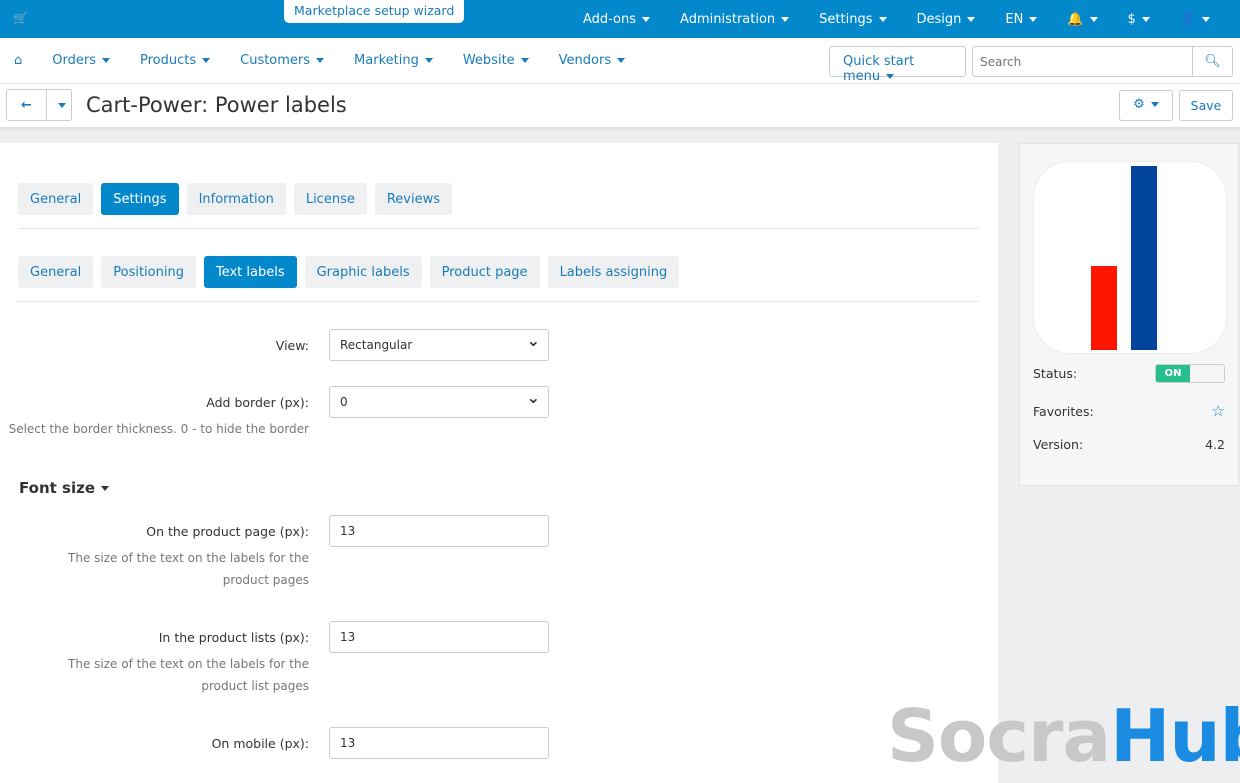 This screenshot has height=783, width=1240. I want to click on version-label: Version:, so click(1058, 444).